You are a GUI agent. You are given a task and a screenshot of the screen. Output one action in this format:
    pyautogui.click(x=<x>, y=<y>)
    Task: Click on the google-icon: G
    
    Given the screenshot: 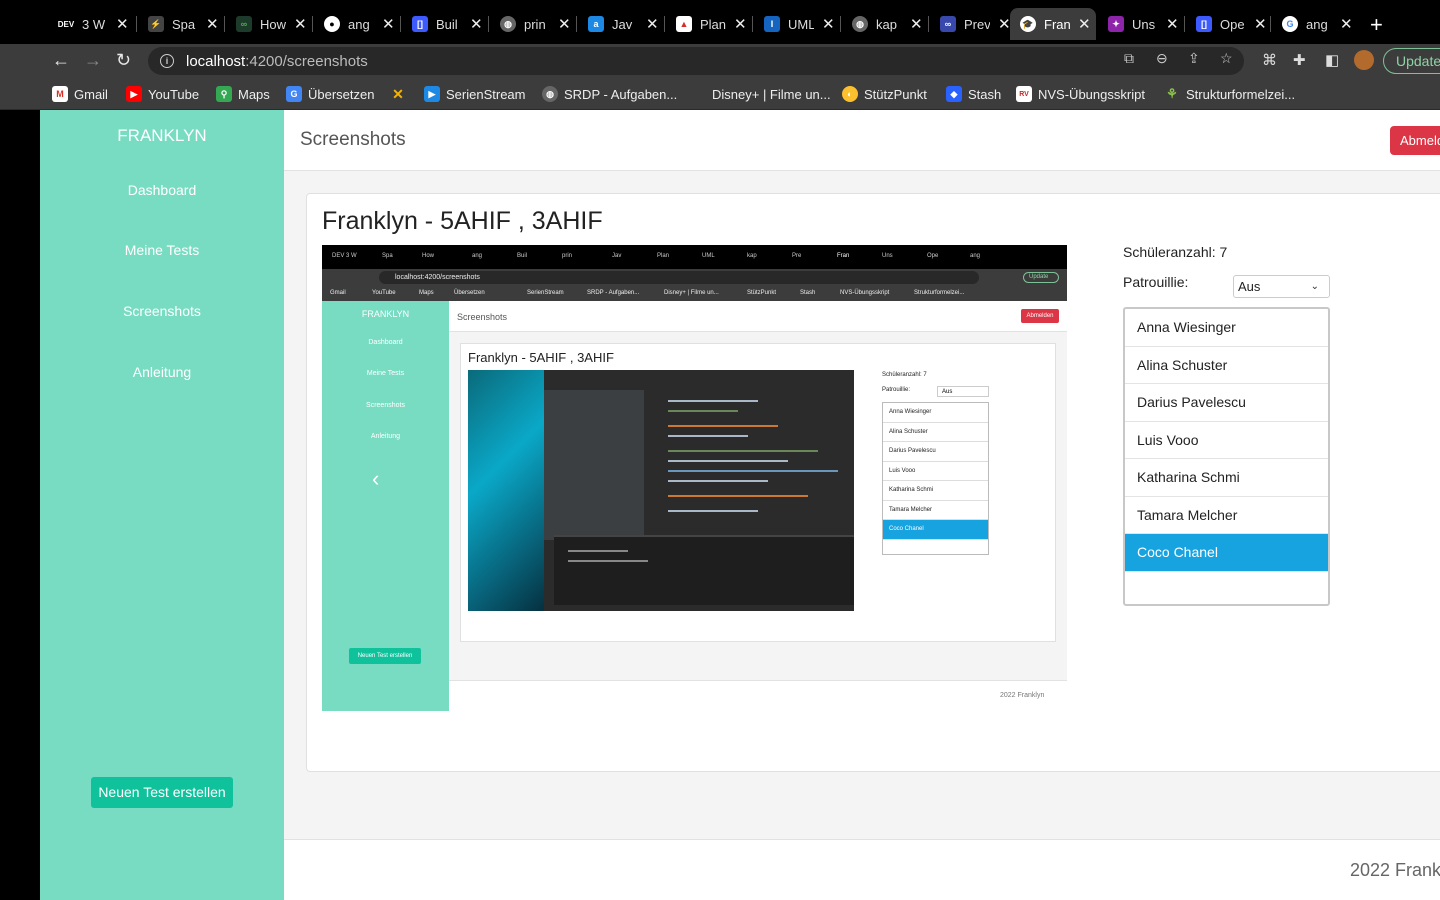 What is the action you would take?
    pyautogui.click(x=1290, y=24)
    